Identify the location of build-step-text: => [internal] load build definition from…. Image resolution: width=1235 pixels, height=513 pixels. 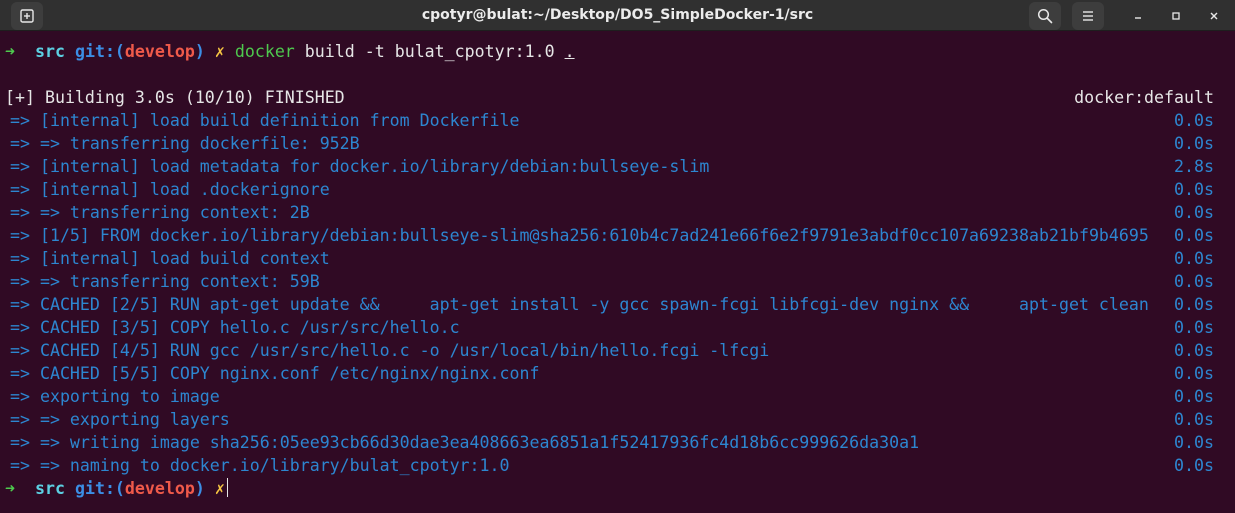
(260, 120).